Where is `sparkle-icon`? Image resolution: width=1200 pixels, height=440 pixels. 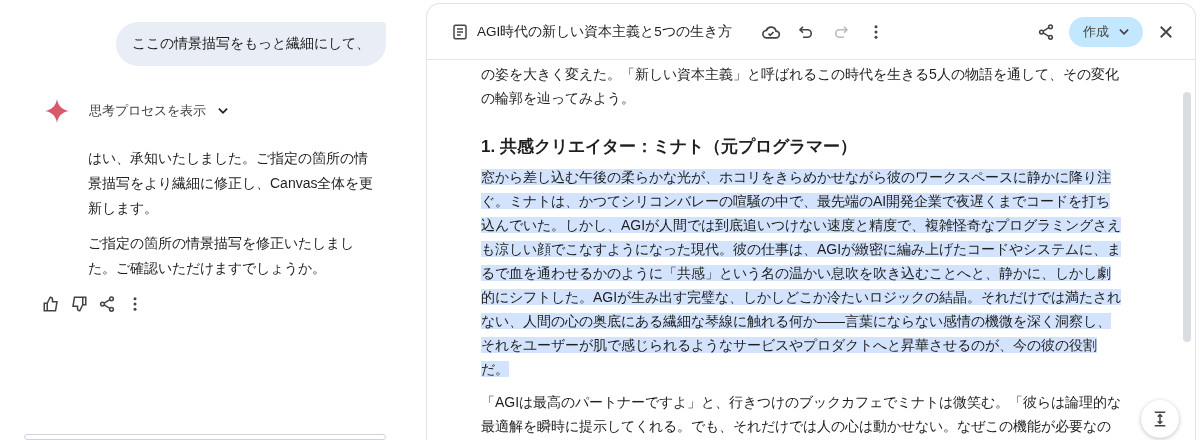
sparkle-icon is located at coordinates (57, 111).